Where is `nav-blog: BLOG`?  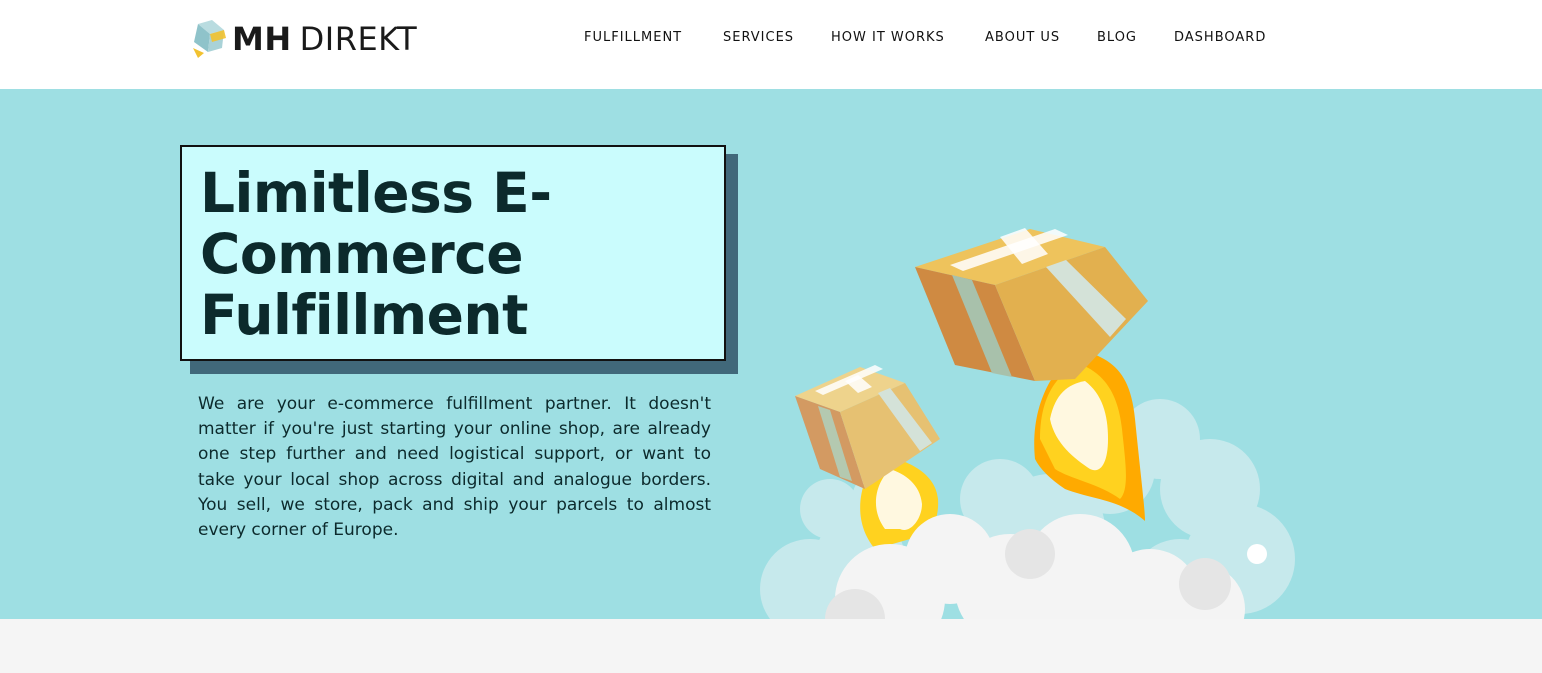 nav-blog: BLOG is located at coordinates (1117, 37).